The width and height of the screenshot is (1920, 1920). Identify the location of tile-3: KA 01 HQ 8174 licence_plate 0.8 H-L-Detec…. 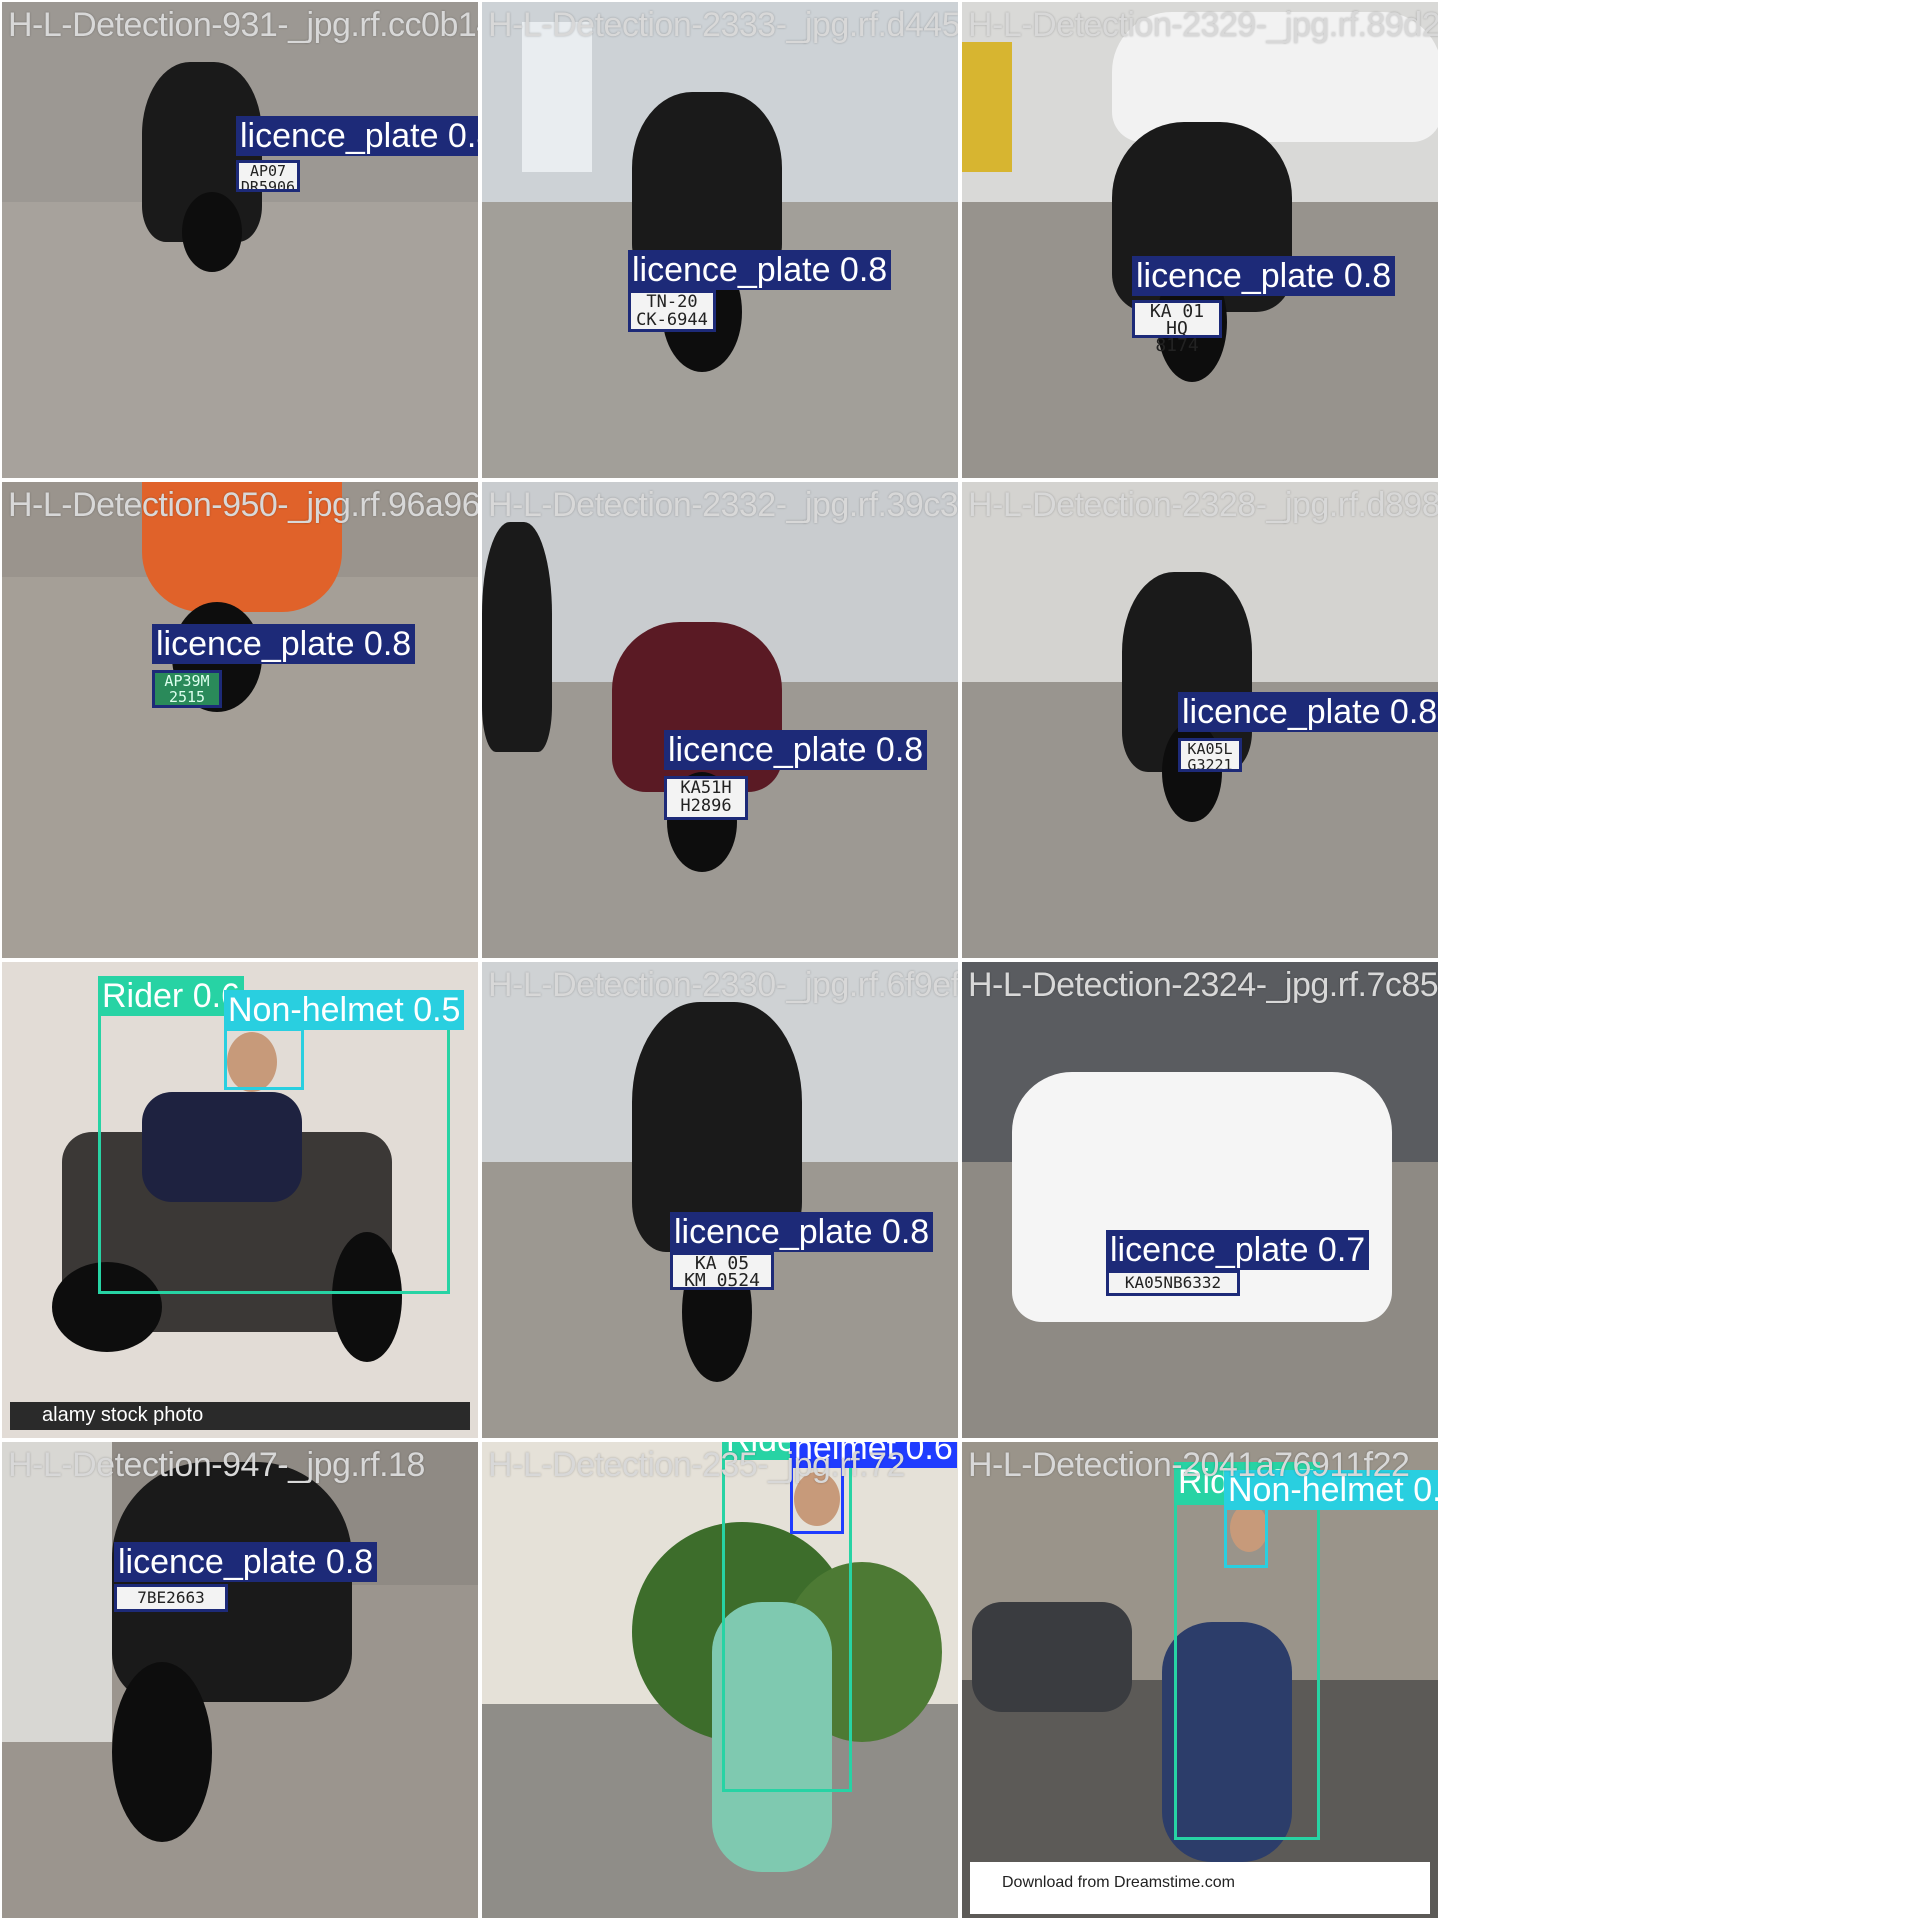
(1200, 240).